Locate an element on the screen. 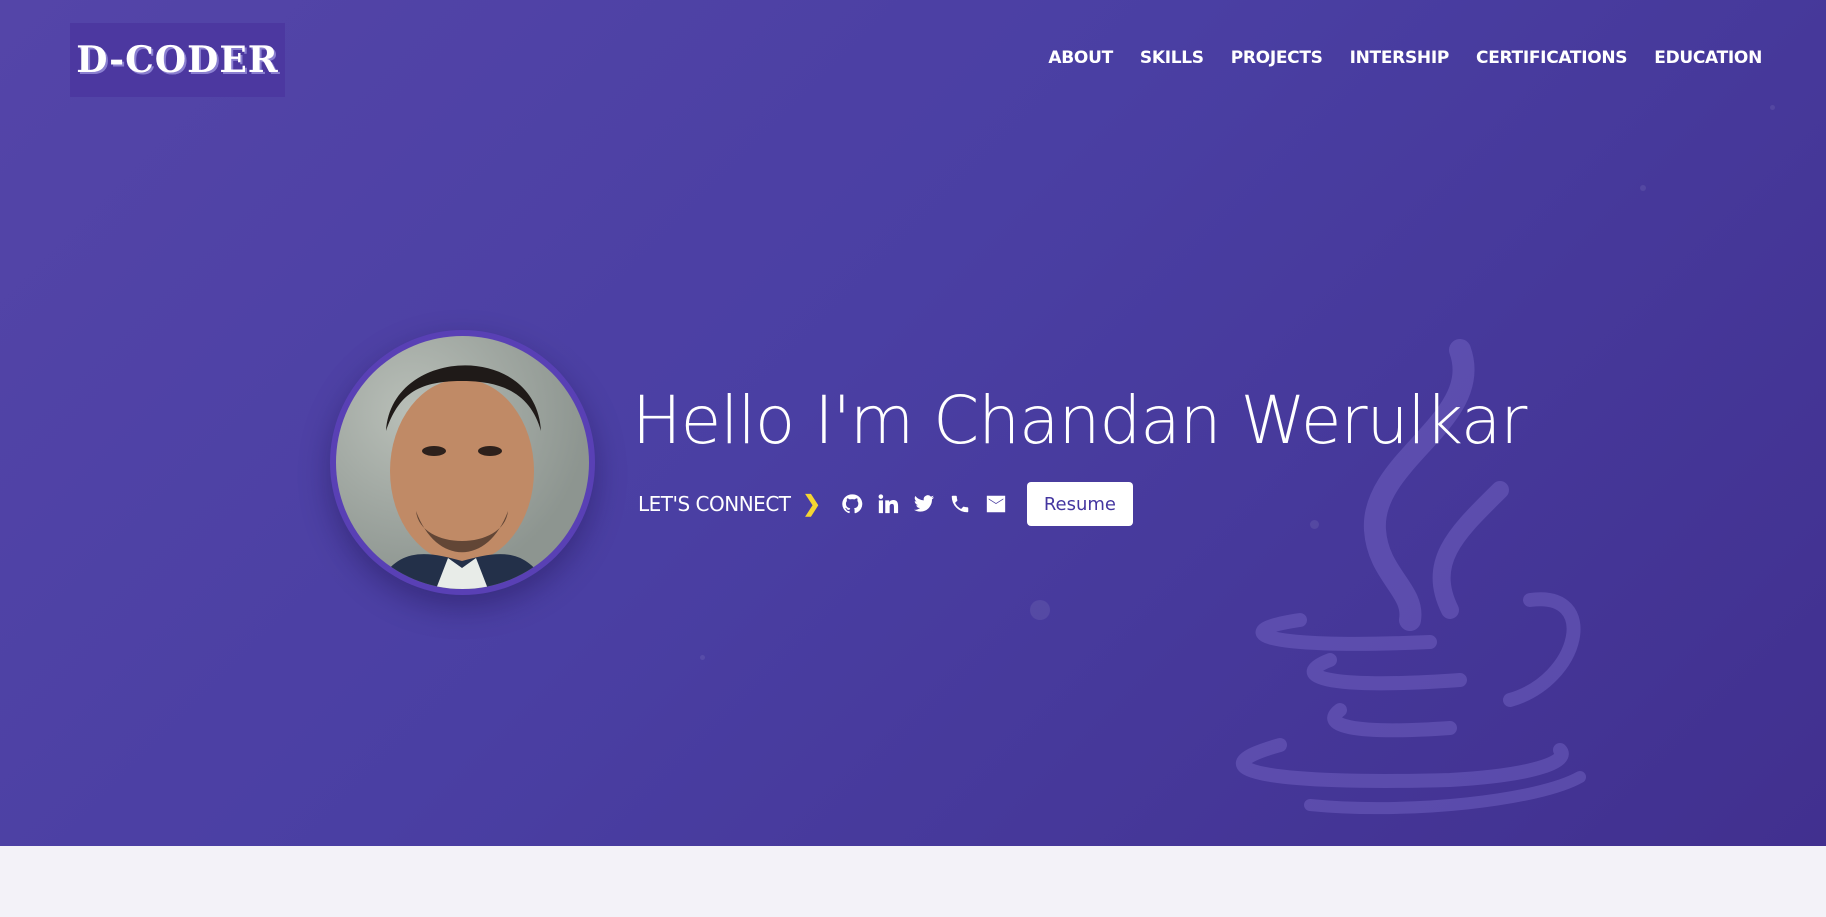  nav-about: ABOUT is located at coordinates (1080, 58).